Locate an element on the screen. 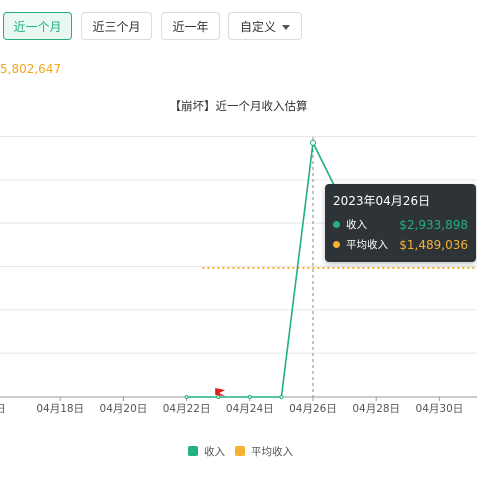 Image resolution: width=477 pixels, height=477 pixels. x-tick-label: 6日 is located at coordinates (3, 409).